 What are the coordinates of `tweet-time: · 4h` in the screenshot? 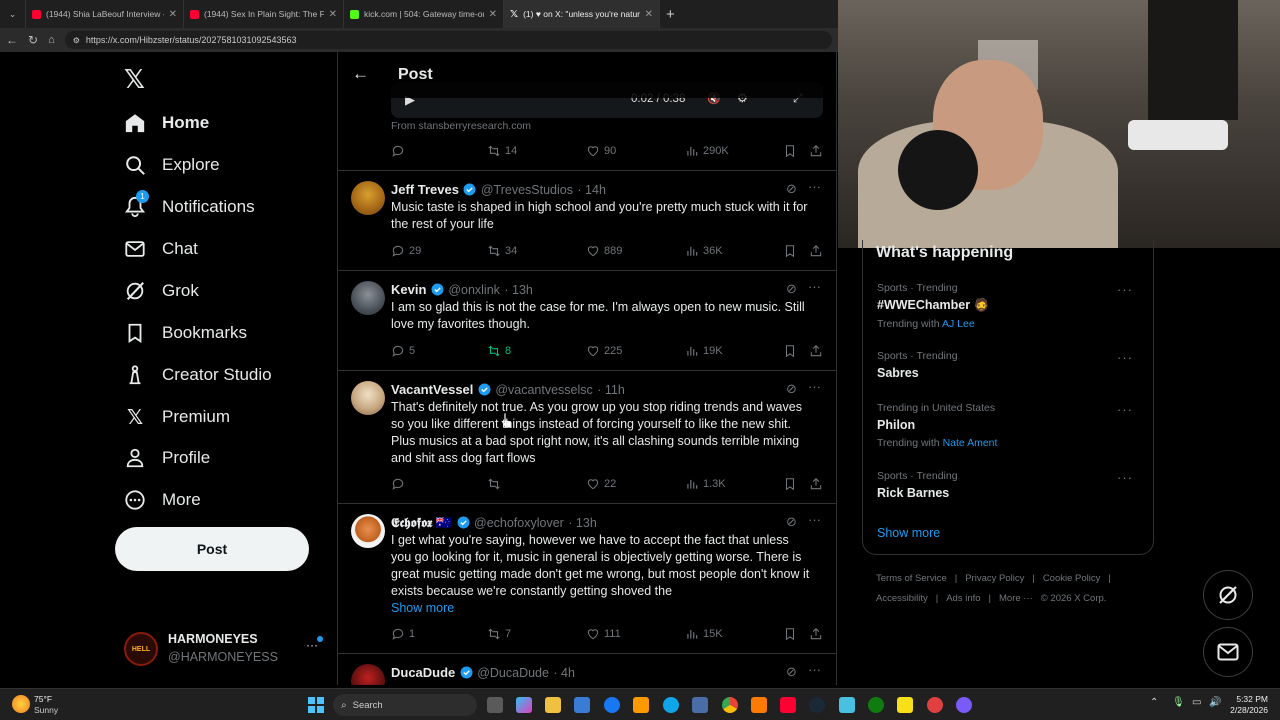 It's located at (564, 673).